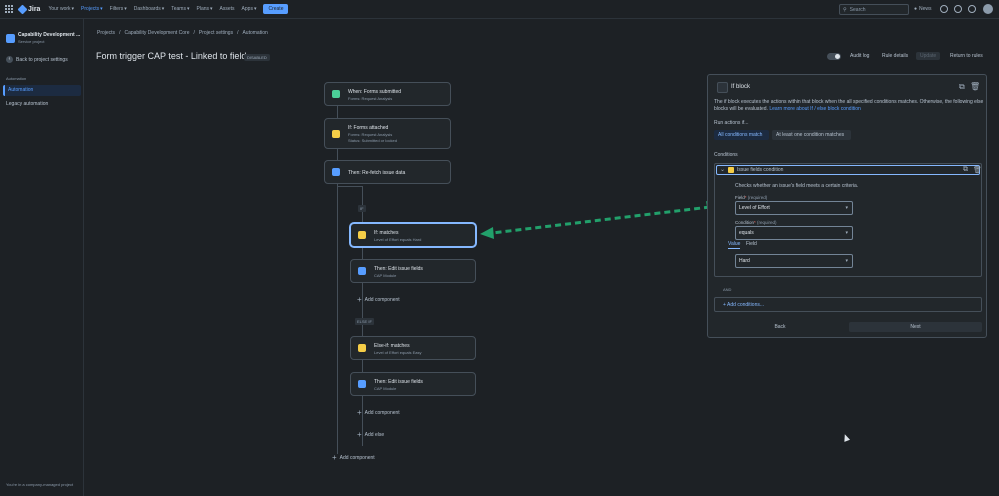 The width and height of the screenshot is (999, 496). I want to click on project-type: Service project, so click(31, 41).